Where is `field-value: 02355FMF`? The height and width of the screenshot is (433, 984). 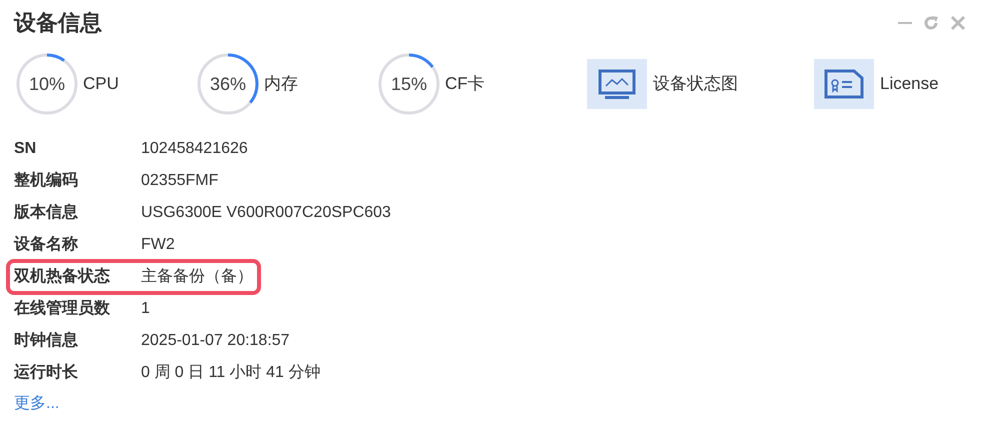 field-value: 02355FMF is located at coordinates (179, 181).